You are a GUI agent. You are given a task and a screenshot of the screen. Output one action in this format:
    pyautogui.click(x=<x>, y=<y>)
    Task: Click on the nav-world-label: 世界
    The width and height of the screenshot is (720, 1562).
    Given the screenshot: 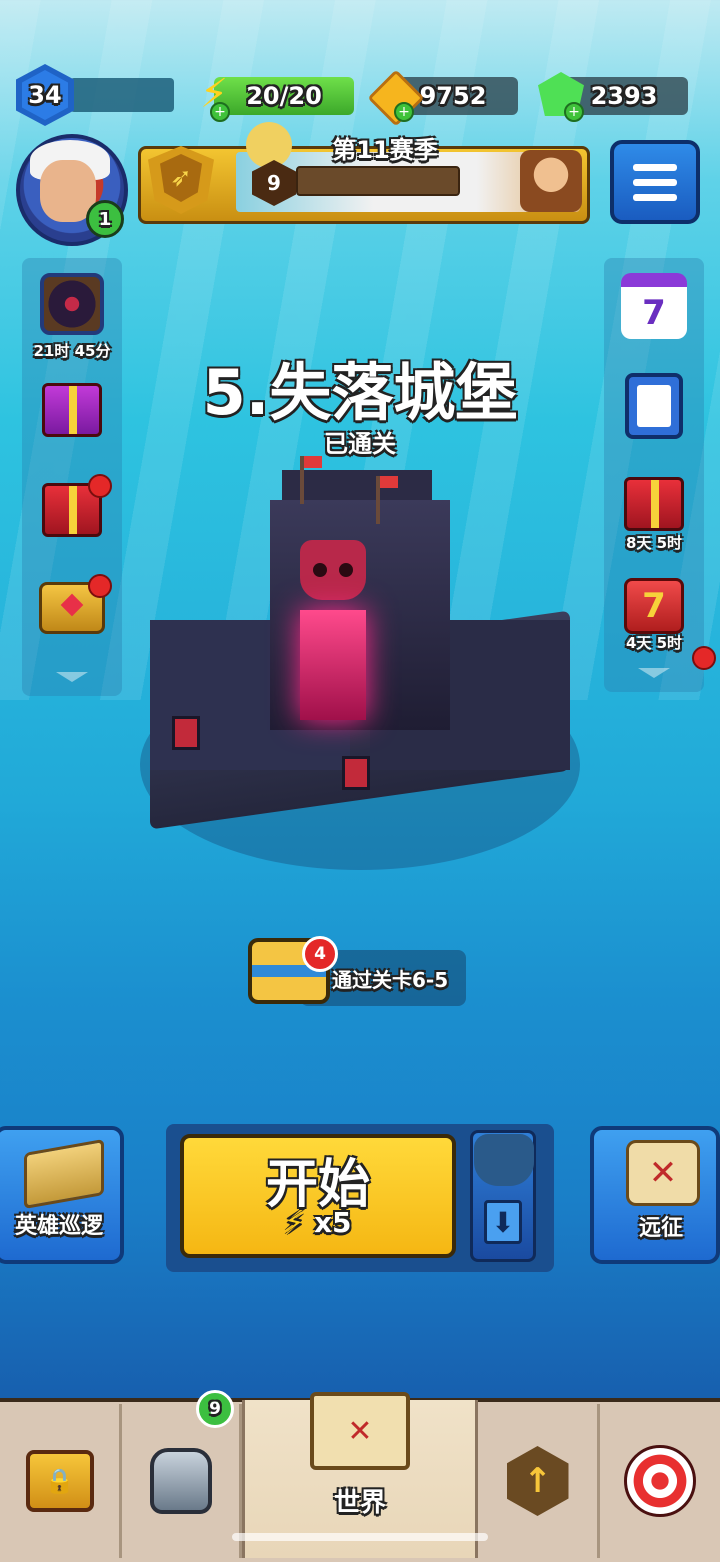 What is the action you would take?
    pyautogui.click(x=359, y=1503)
    